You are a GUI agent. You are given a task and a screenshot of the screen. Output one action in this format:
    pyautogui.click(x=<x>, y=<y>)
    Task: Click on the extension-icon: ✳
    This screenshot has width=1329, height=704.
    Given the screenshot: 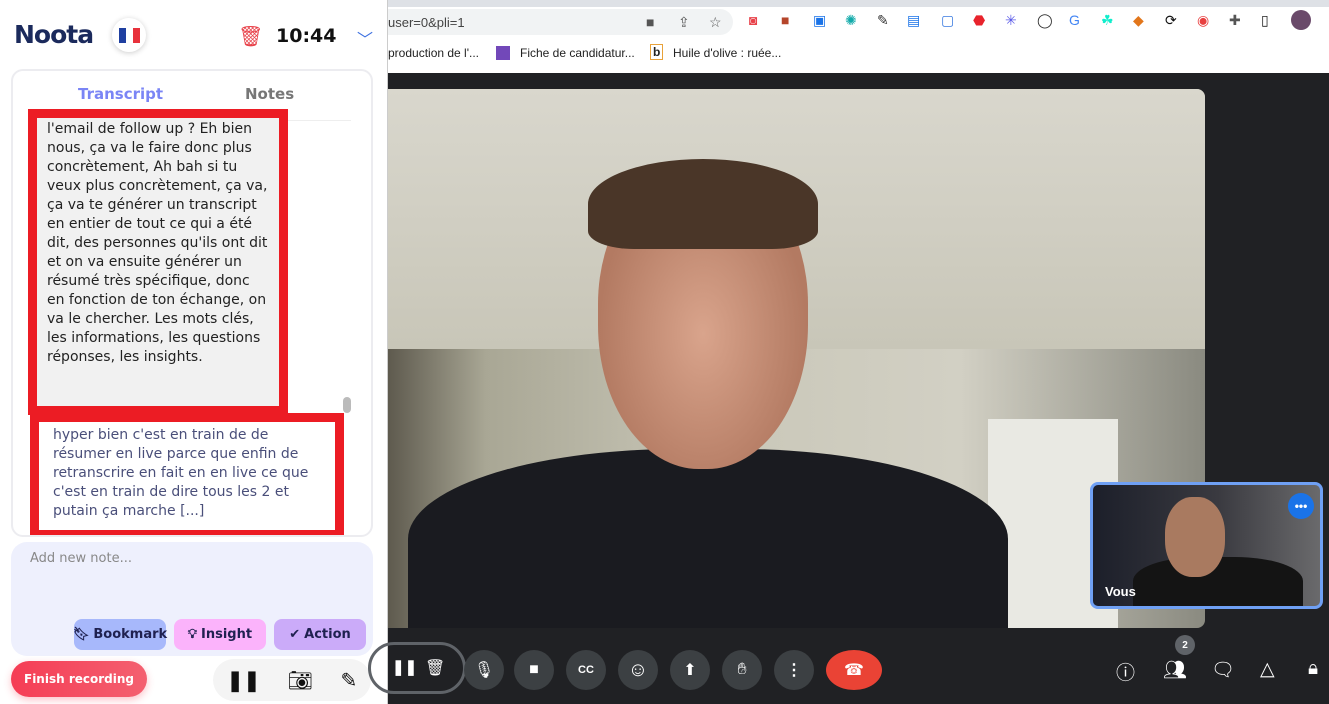 What is the action you would take?
    pyautogui.click(x=1011, y=20)
    